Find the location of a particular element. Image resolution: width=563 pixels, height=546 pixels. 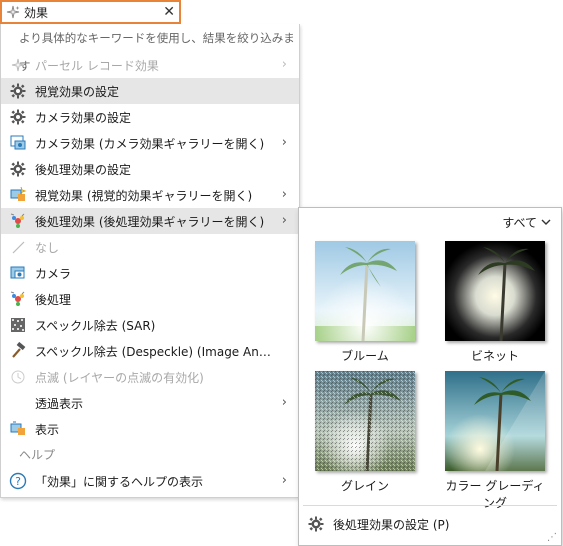

thumbnail-grain: グレイン is located at coordinates (367, 432).